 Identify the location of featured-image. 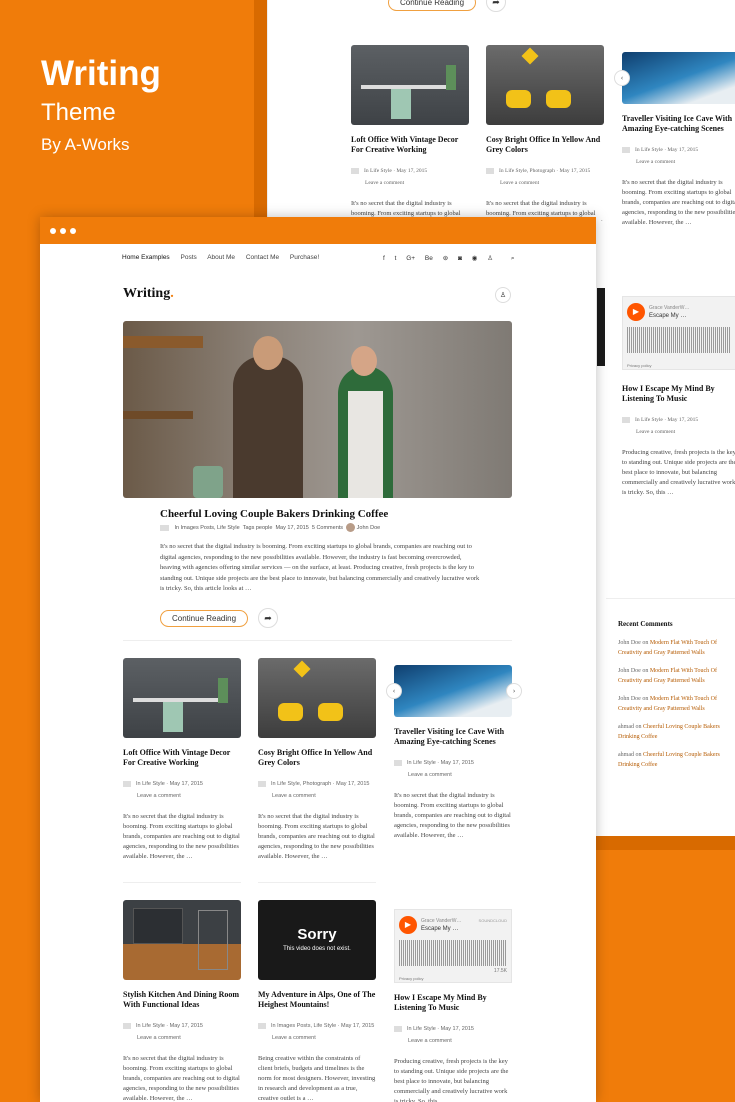
(317, 409).